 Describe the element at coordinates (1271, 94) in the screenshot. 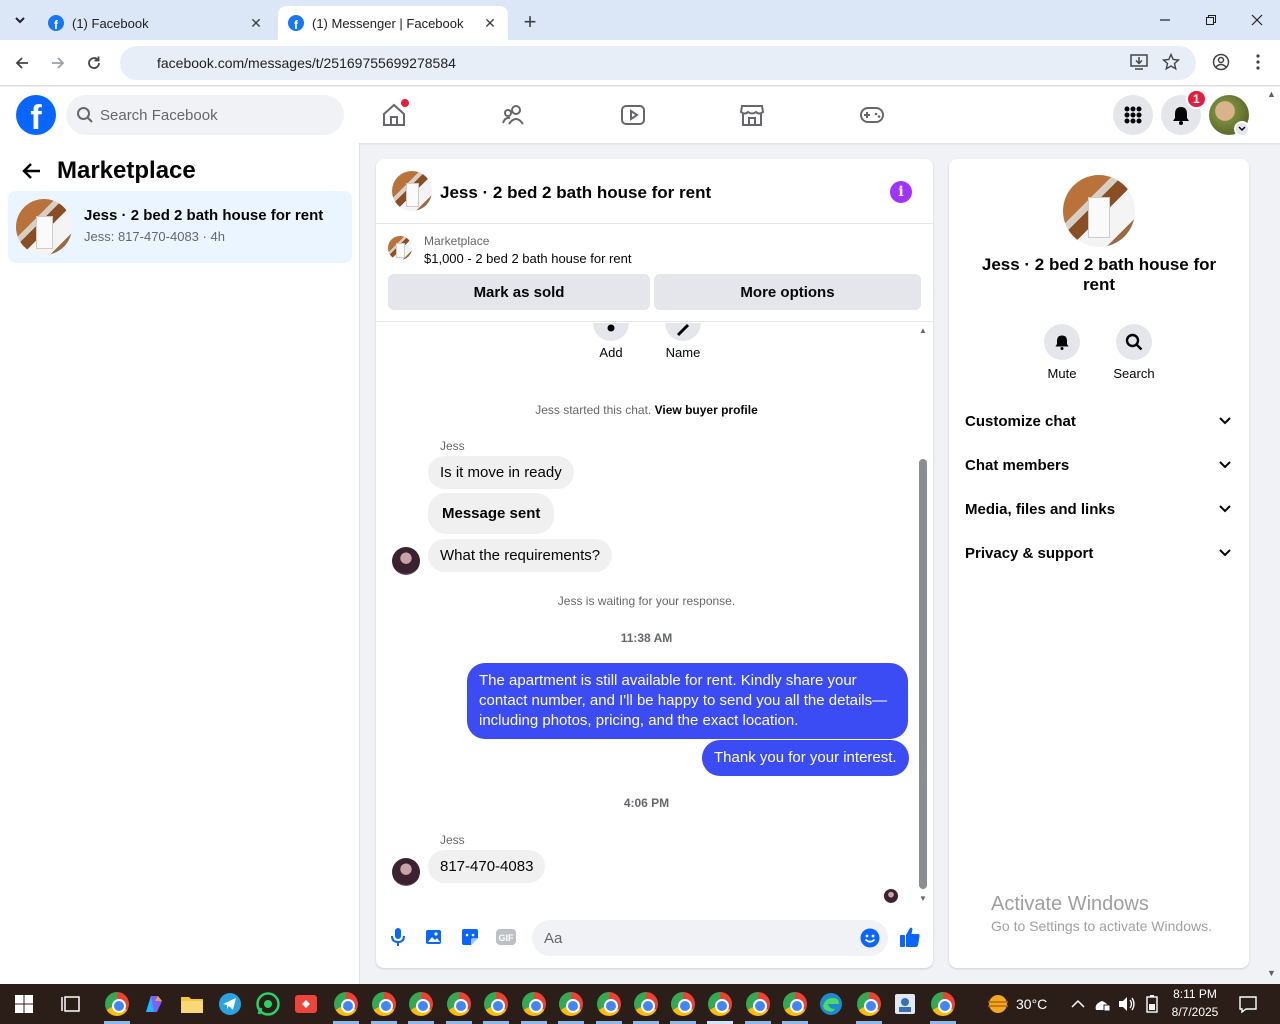

I see `page-scroll-up-arrow: ▲` at that location.